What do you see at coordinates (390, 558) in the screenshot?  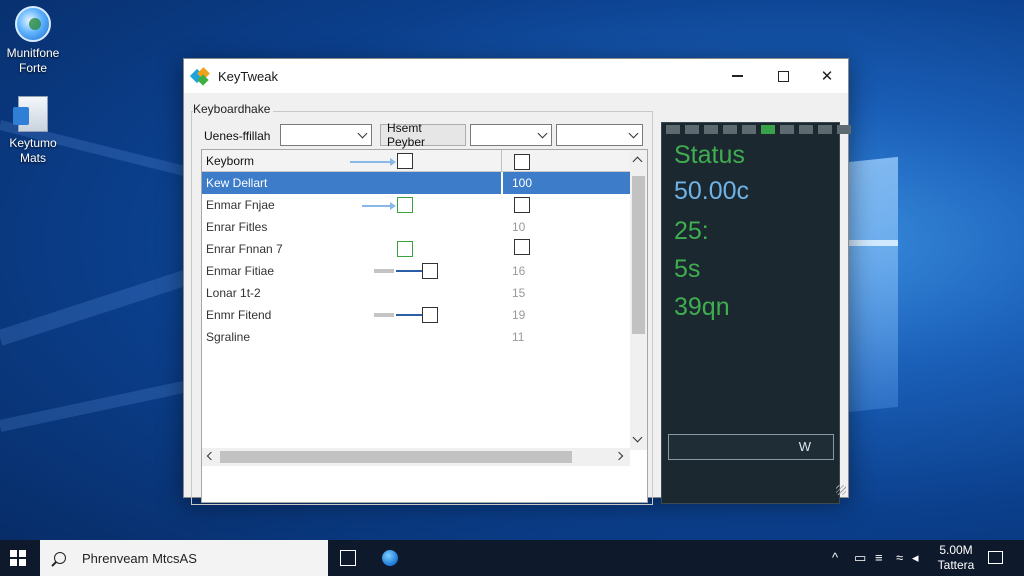 I see `edge-browser-icon` at bounding box center [390, 558].